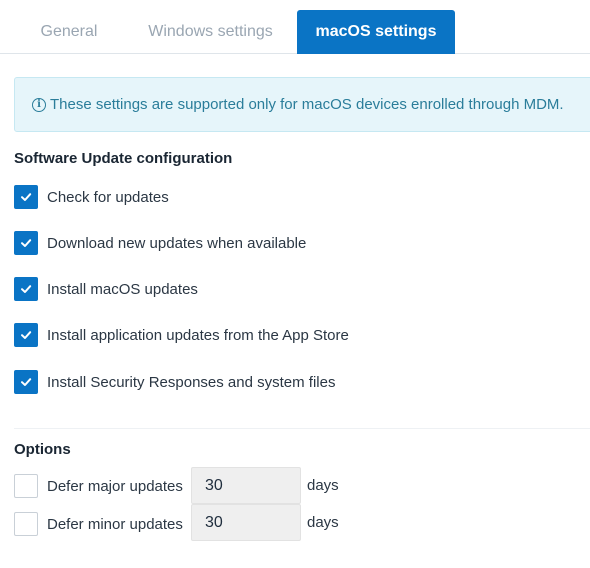 The height and width of the screenshot is (568, 590). I want to click on check-for-updates-checkbox, so click(26, 197).